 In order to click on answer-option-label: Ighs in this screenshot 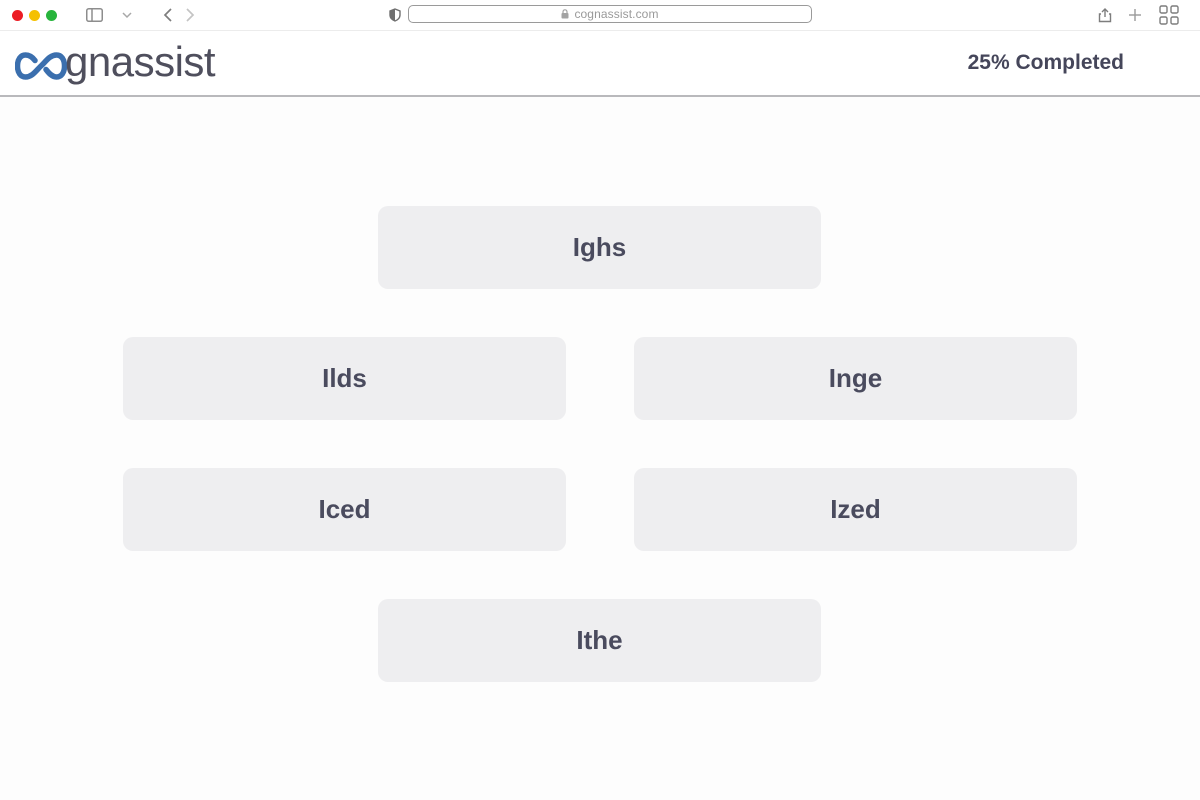, I will do `click(599, 247)`.